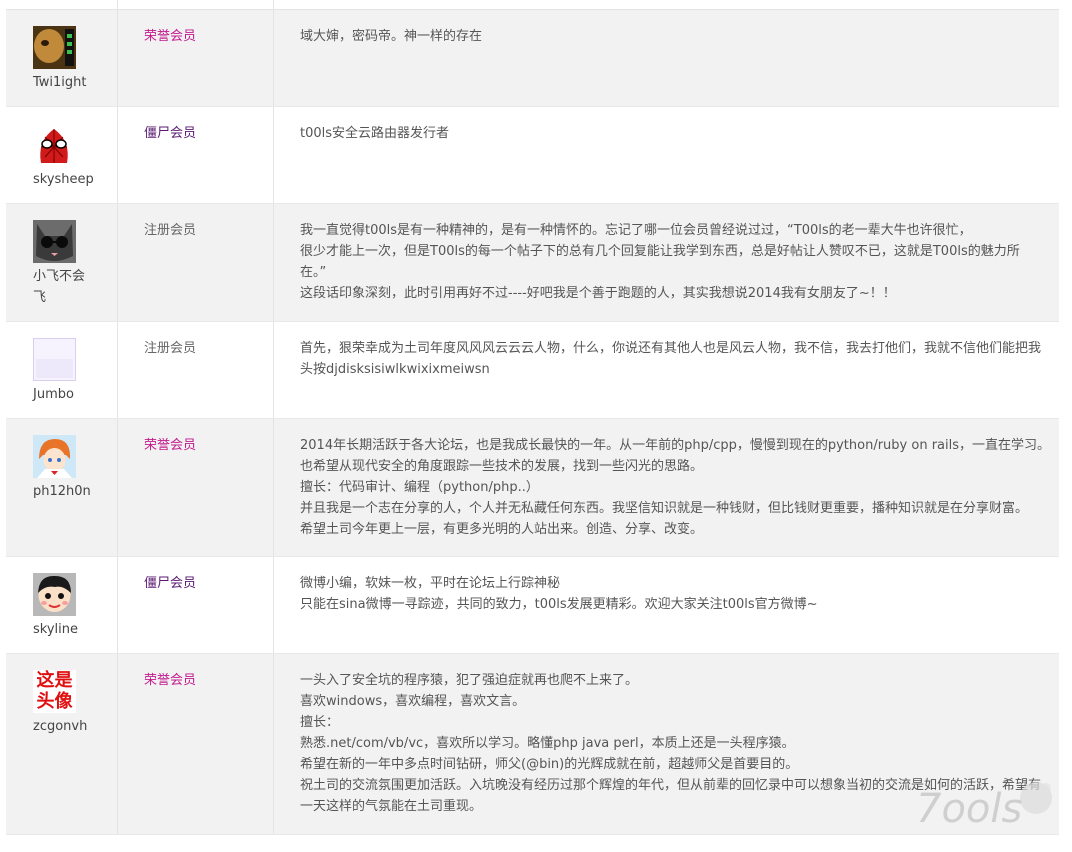 The image size is (1072, 852). I want to click on message-line: 在。”, so click(313, 272).